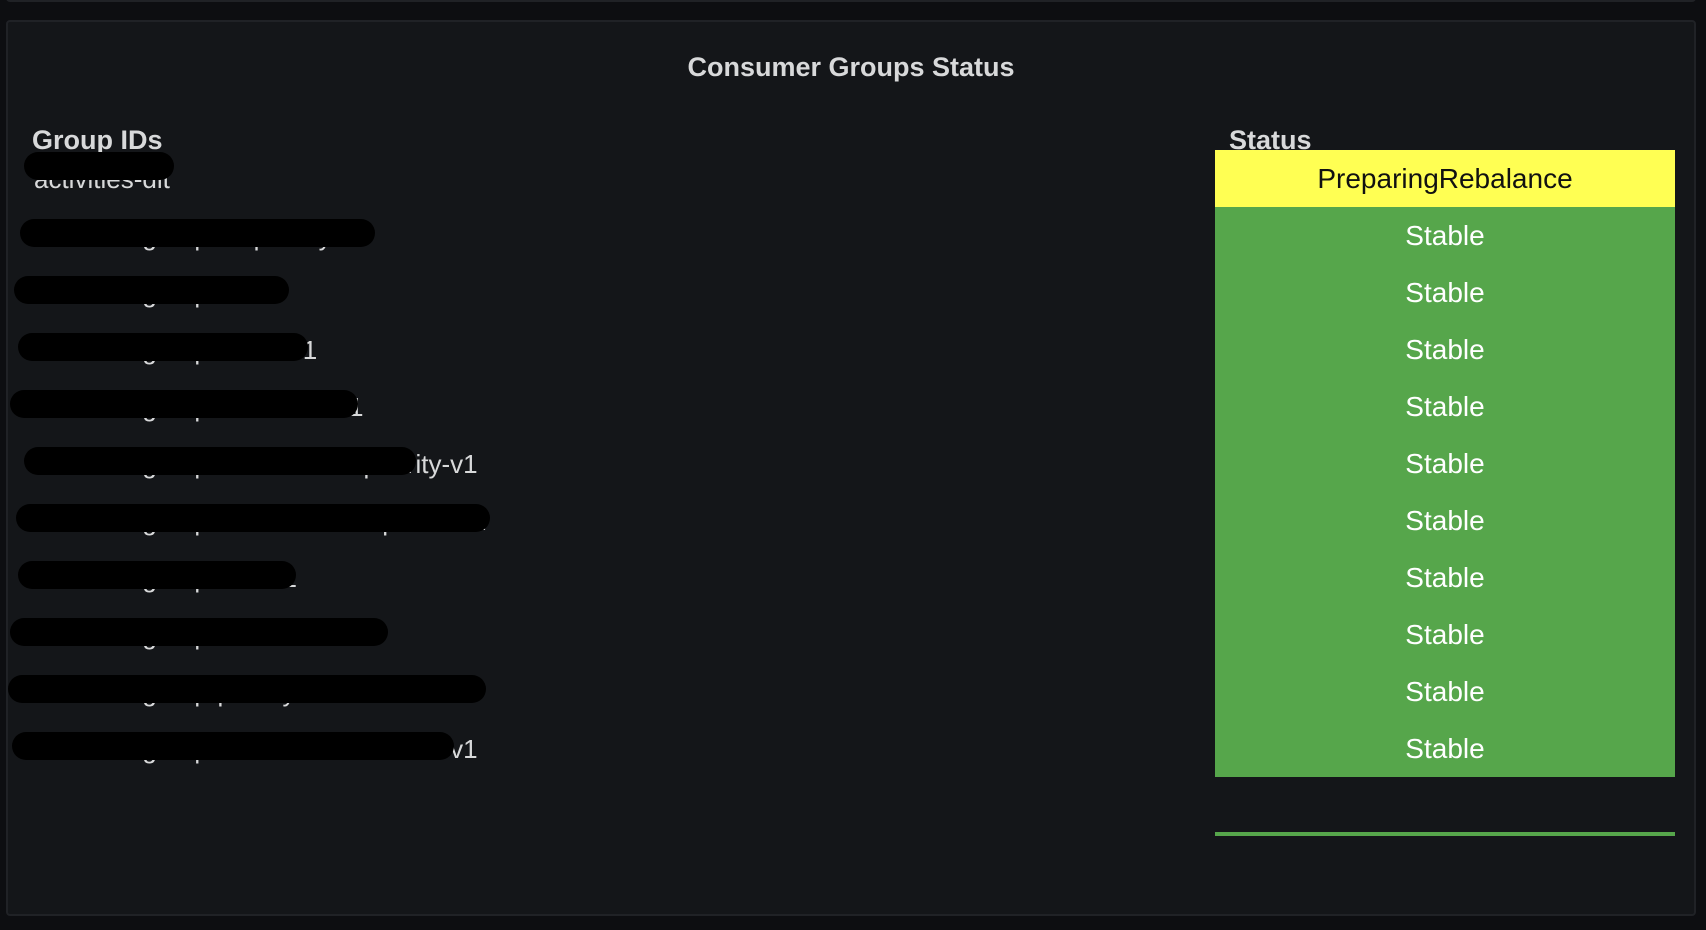 The width and height of the screenshot is (1706, 930). Describe the element at coordinates (851, 1) in the screenshot. I see `previous-panel-edge` at that location.